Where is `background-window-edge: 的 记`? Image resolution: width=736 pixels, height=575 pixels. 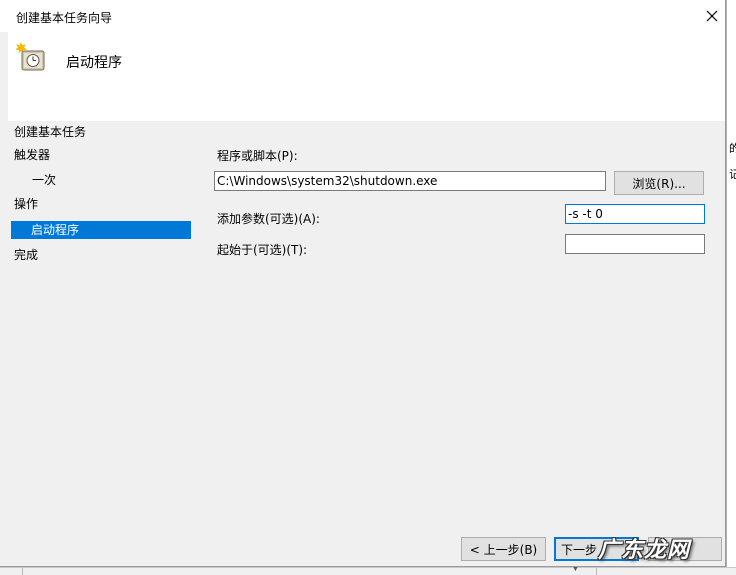 background-window-edge: 的 记 is located at coordinates (731, 287).